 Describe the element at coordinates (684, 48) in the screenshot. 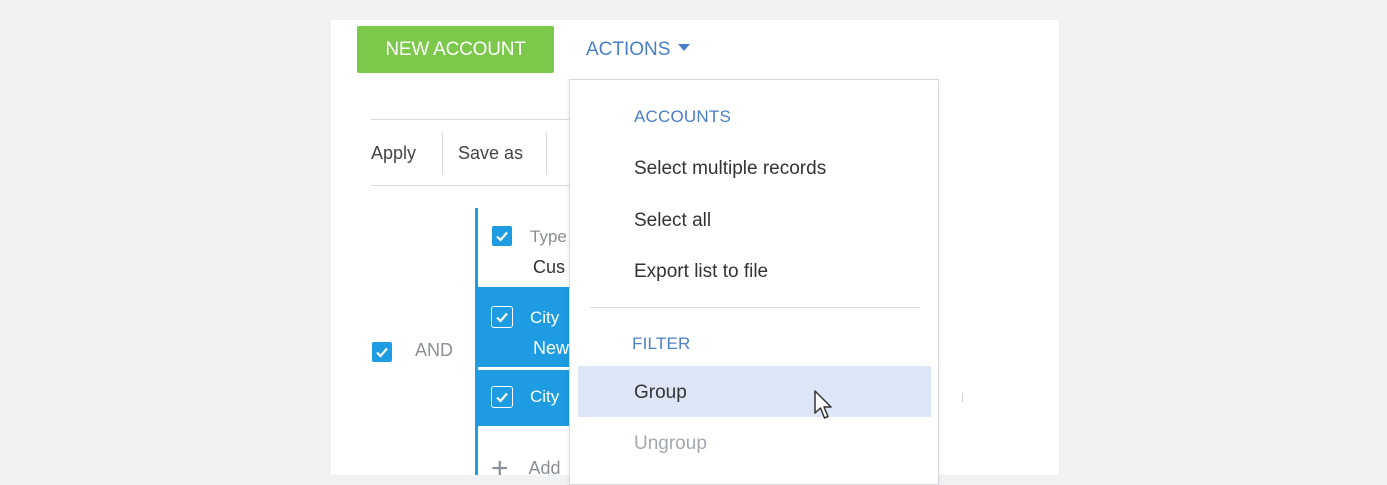

I see `caret-down-icon` at that location.